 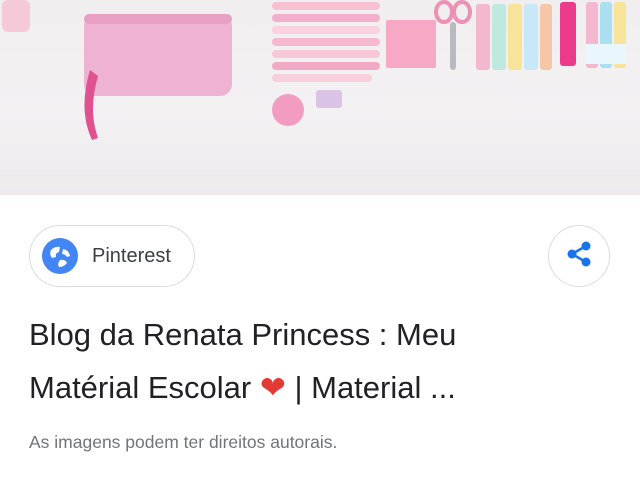 What do you see at coordinates (453, 35) in the screenshot?
I see `photo-scissors` at bounding box center [453, 35].